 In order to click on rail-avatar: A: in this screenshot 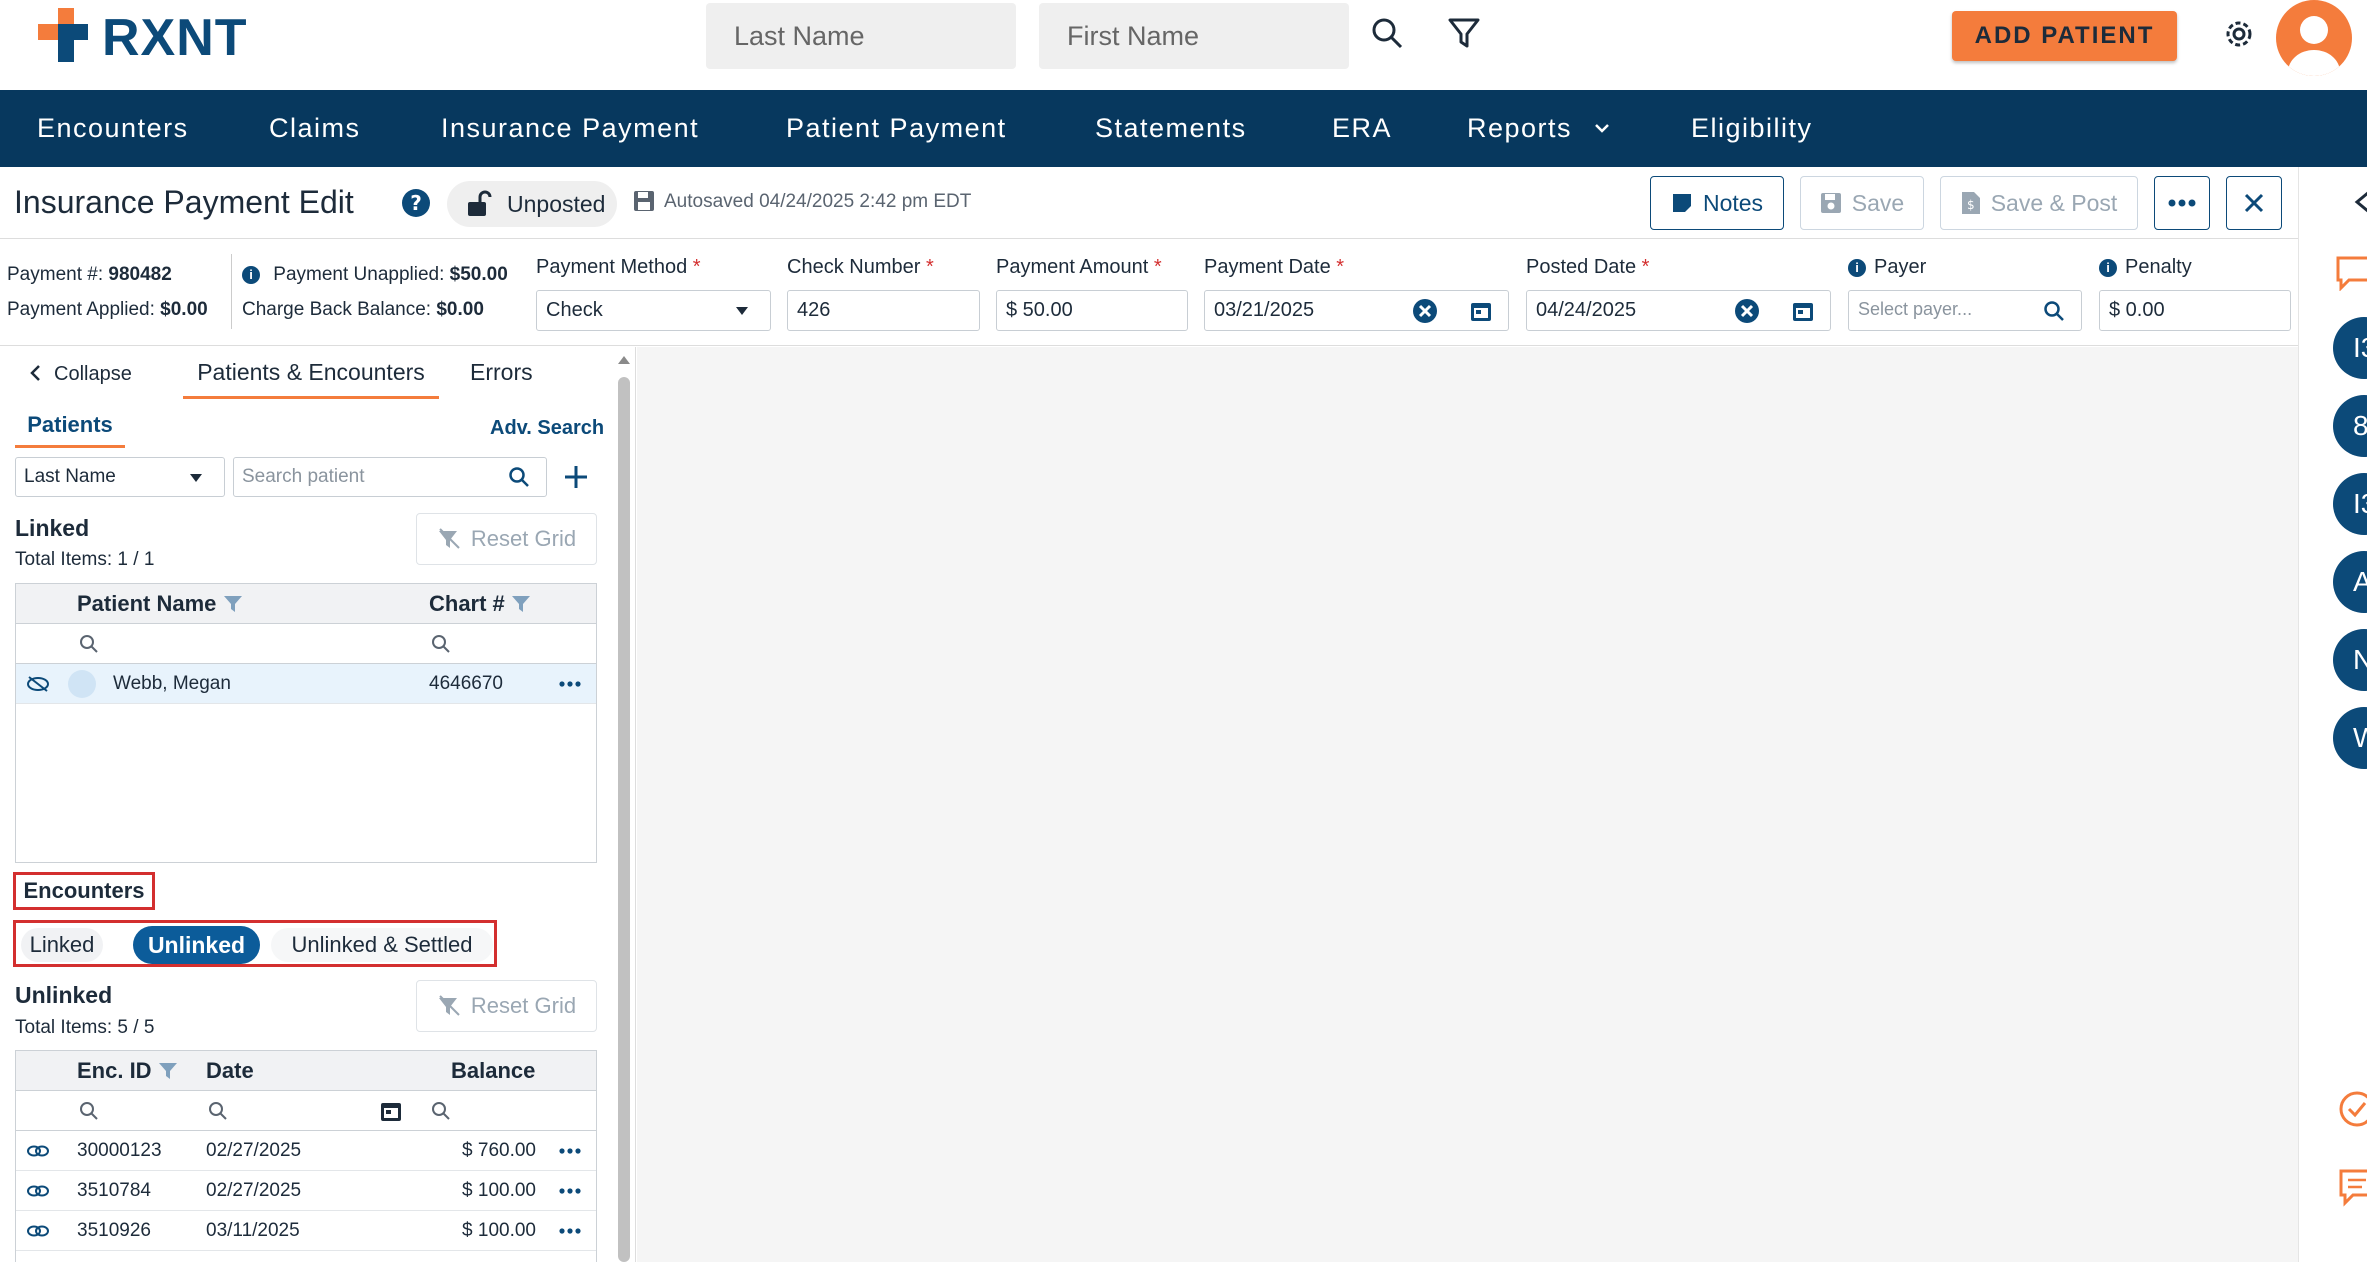, I will do `click(2350, 582)`.